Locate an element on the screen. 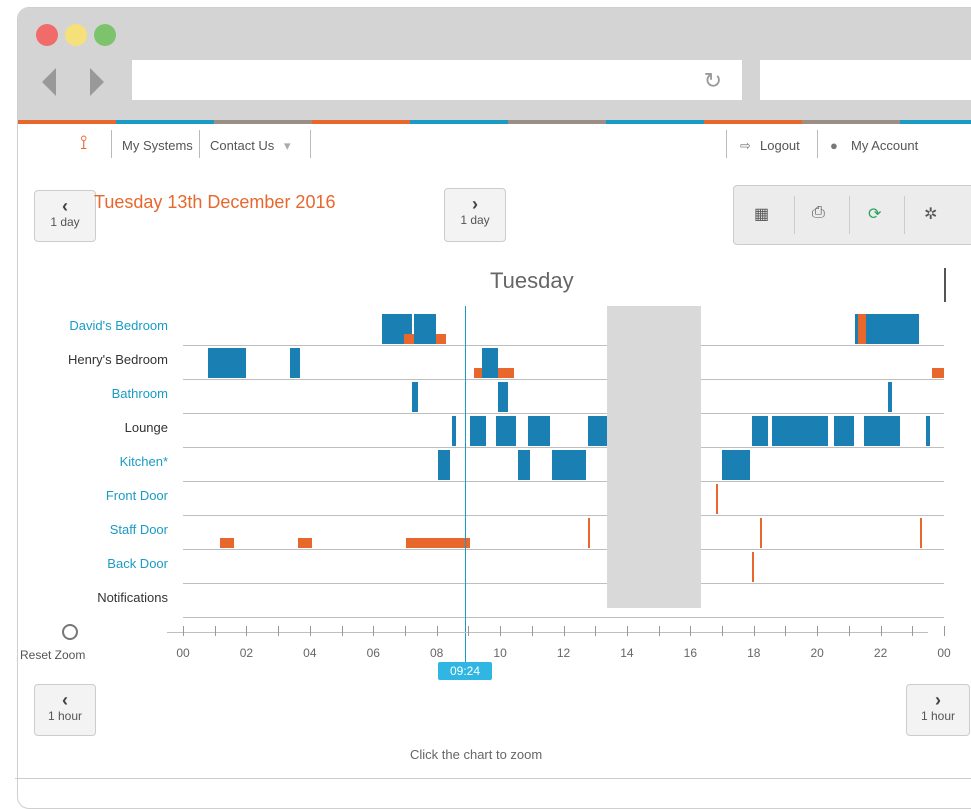 This screenshot has height=809, width=971. tick-label: 18 is located at coordinates (754, 653).